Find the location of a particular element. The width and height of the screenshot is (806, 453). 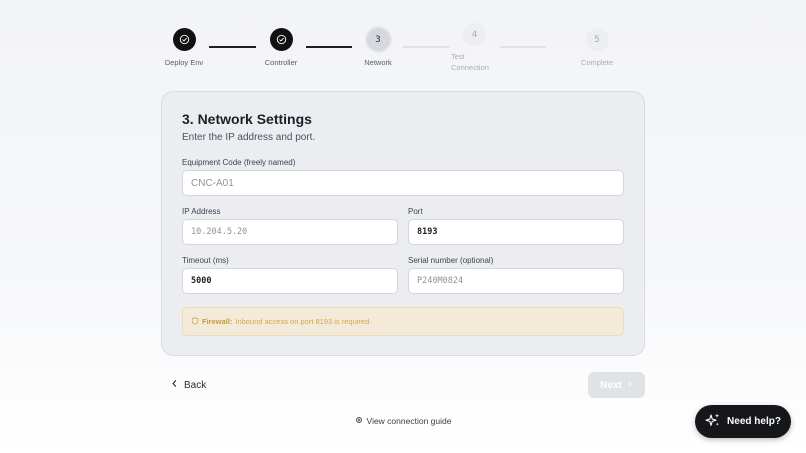

next-button: Next is located at coordinates (616, 385).